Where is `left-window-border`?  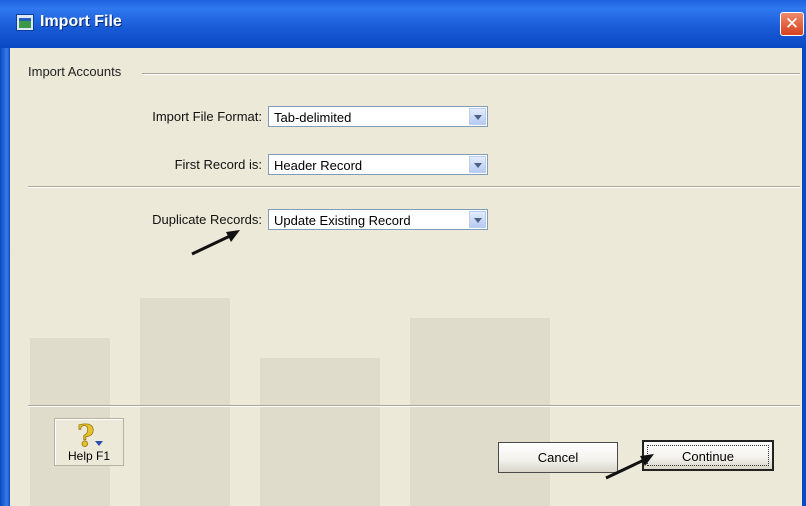 left-window-border is located at coordinates (5, 277).